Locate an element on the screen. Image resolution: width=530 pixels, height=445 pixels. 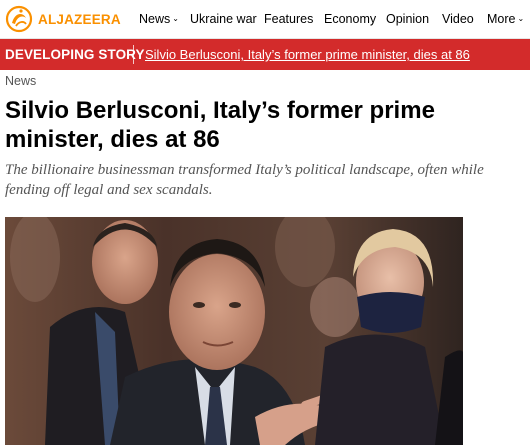
nav-item-video: Video is located at coordinates (458, 19).